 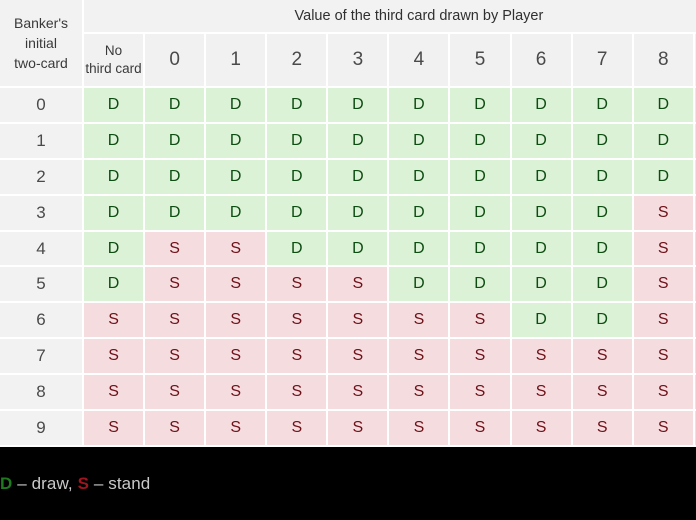 I want to click on table-row: 2DDDDDDDDDDD, so click(x=348, y=177).